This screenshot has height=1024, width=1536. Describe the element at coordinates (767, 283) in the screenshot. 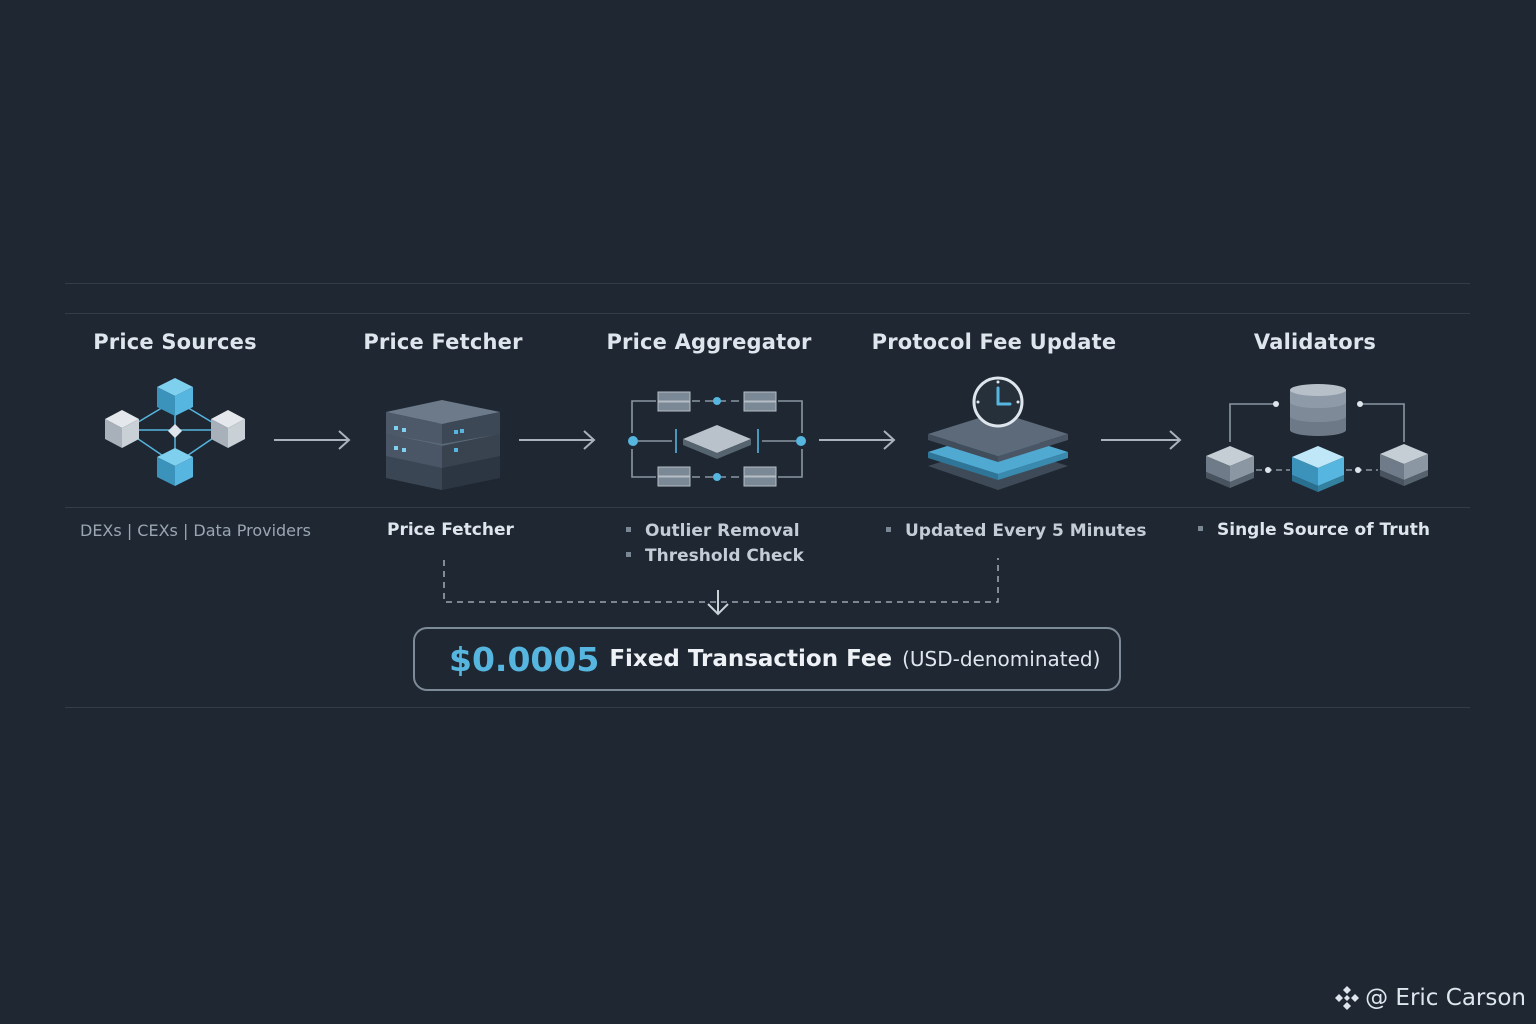

I see `top-divider` at that location.